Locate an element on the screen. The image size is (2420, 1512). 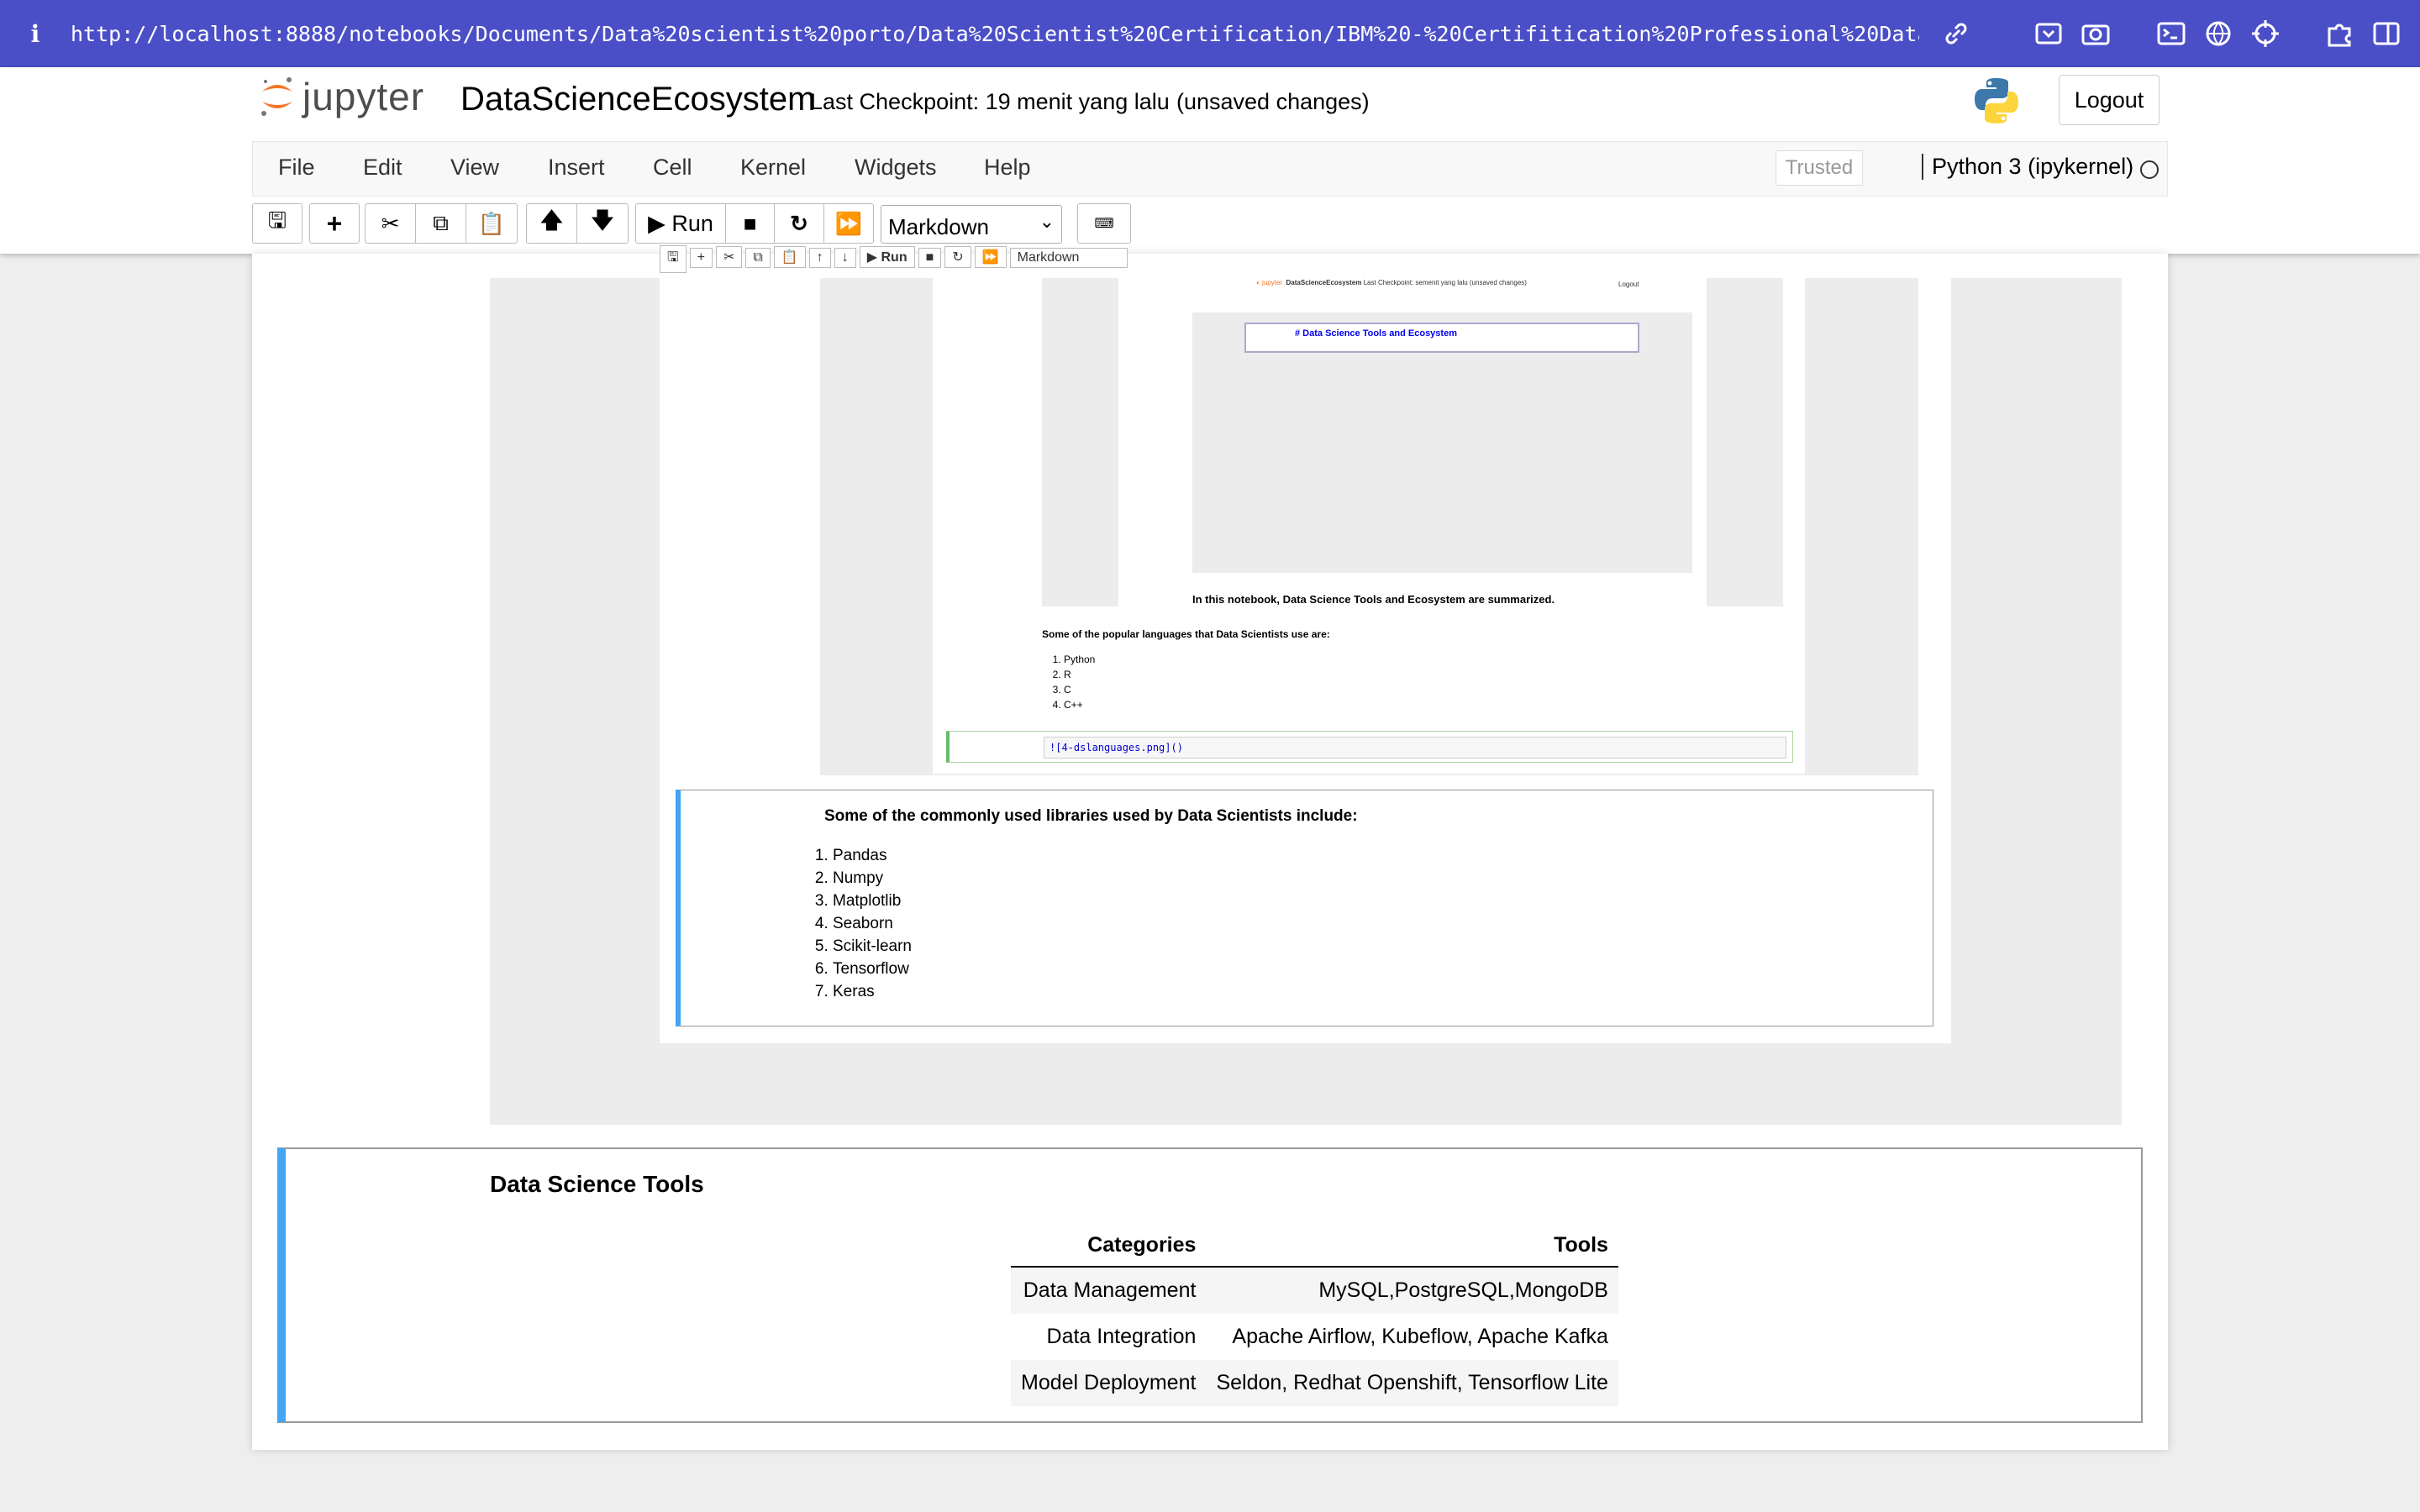
info-icon: i is located at coordinates (35, 34).